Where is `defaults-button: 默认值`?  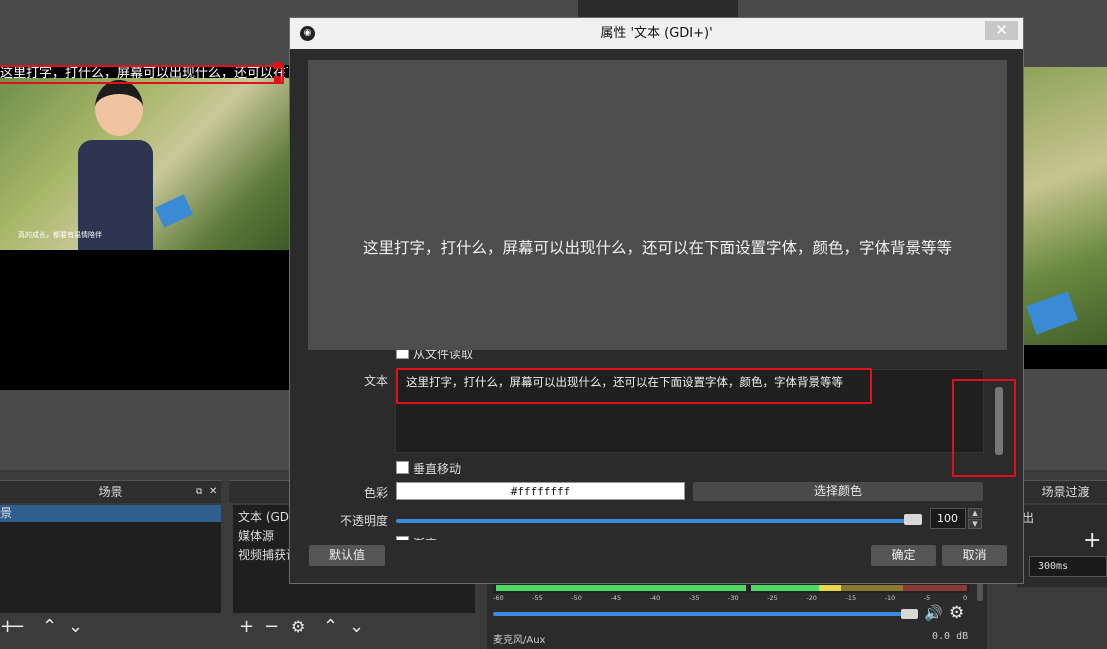
defaults-button: 默认值 is located at coordinates (347, 555).